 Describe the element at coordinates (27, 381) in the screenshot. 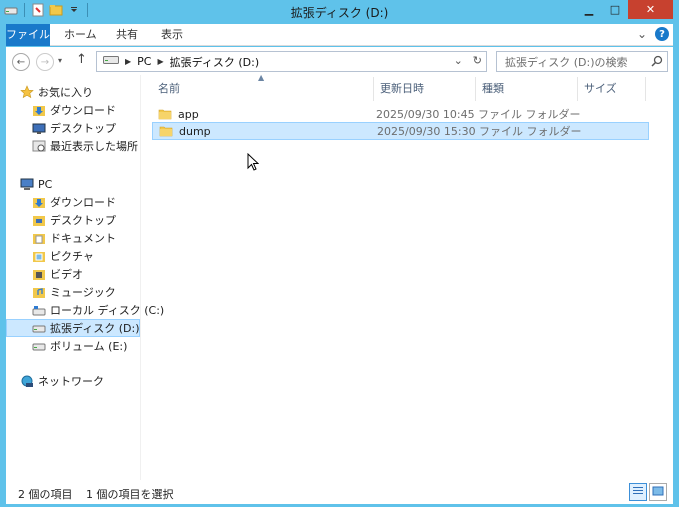

I see `network-icon` at that location.